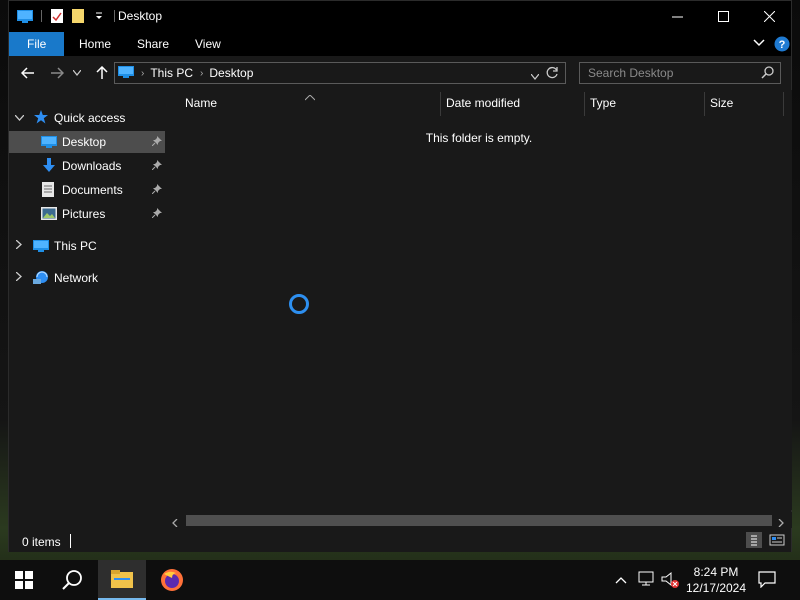 This screenshot has height=600, width=800. I want to click on refresh-icon, so click(552, 74).